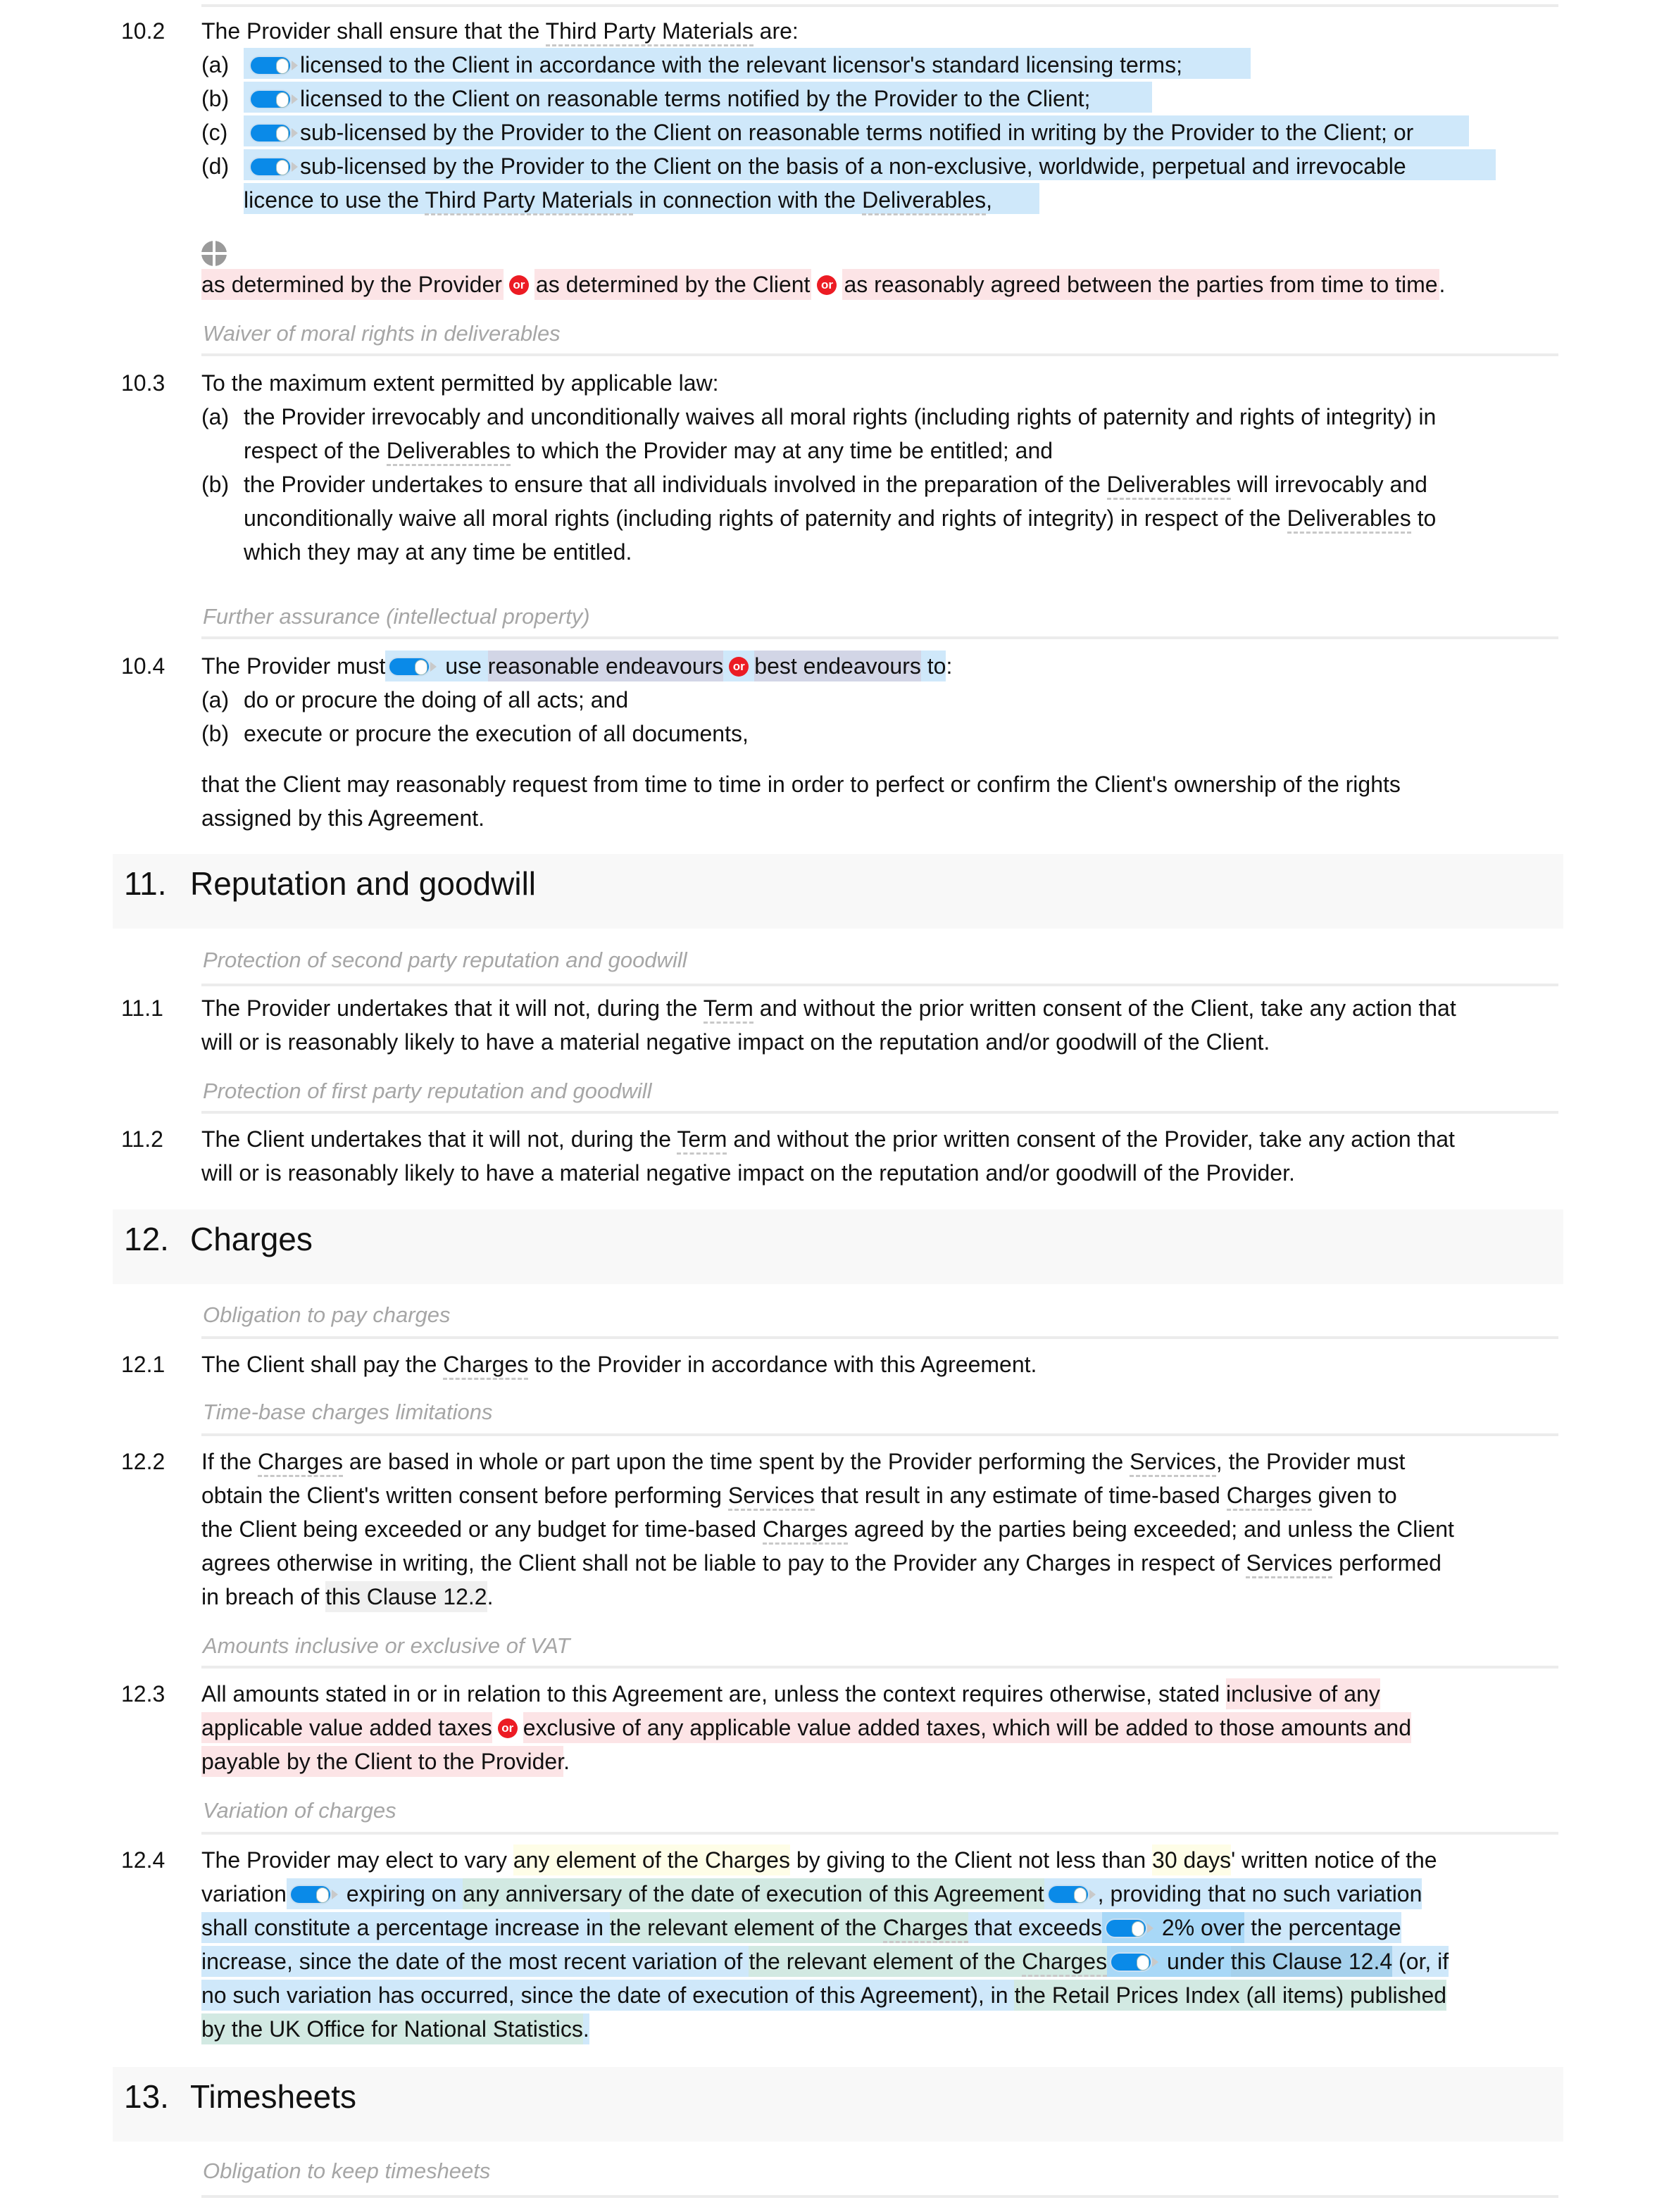 This screenshot has height=2212, width=1676. What do you see at coordinates (652, 1860) in the screenshot?
I see `variable-field: any element of the Charges` at bounding box center [652, 1860].